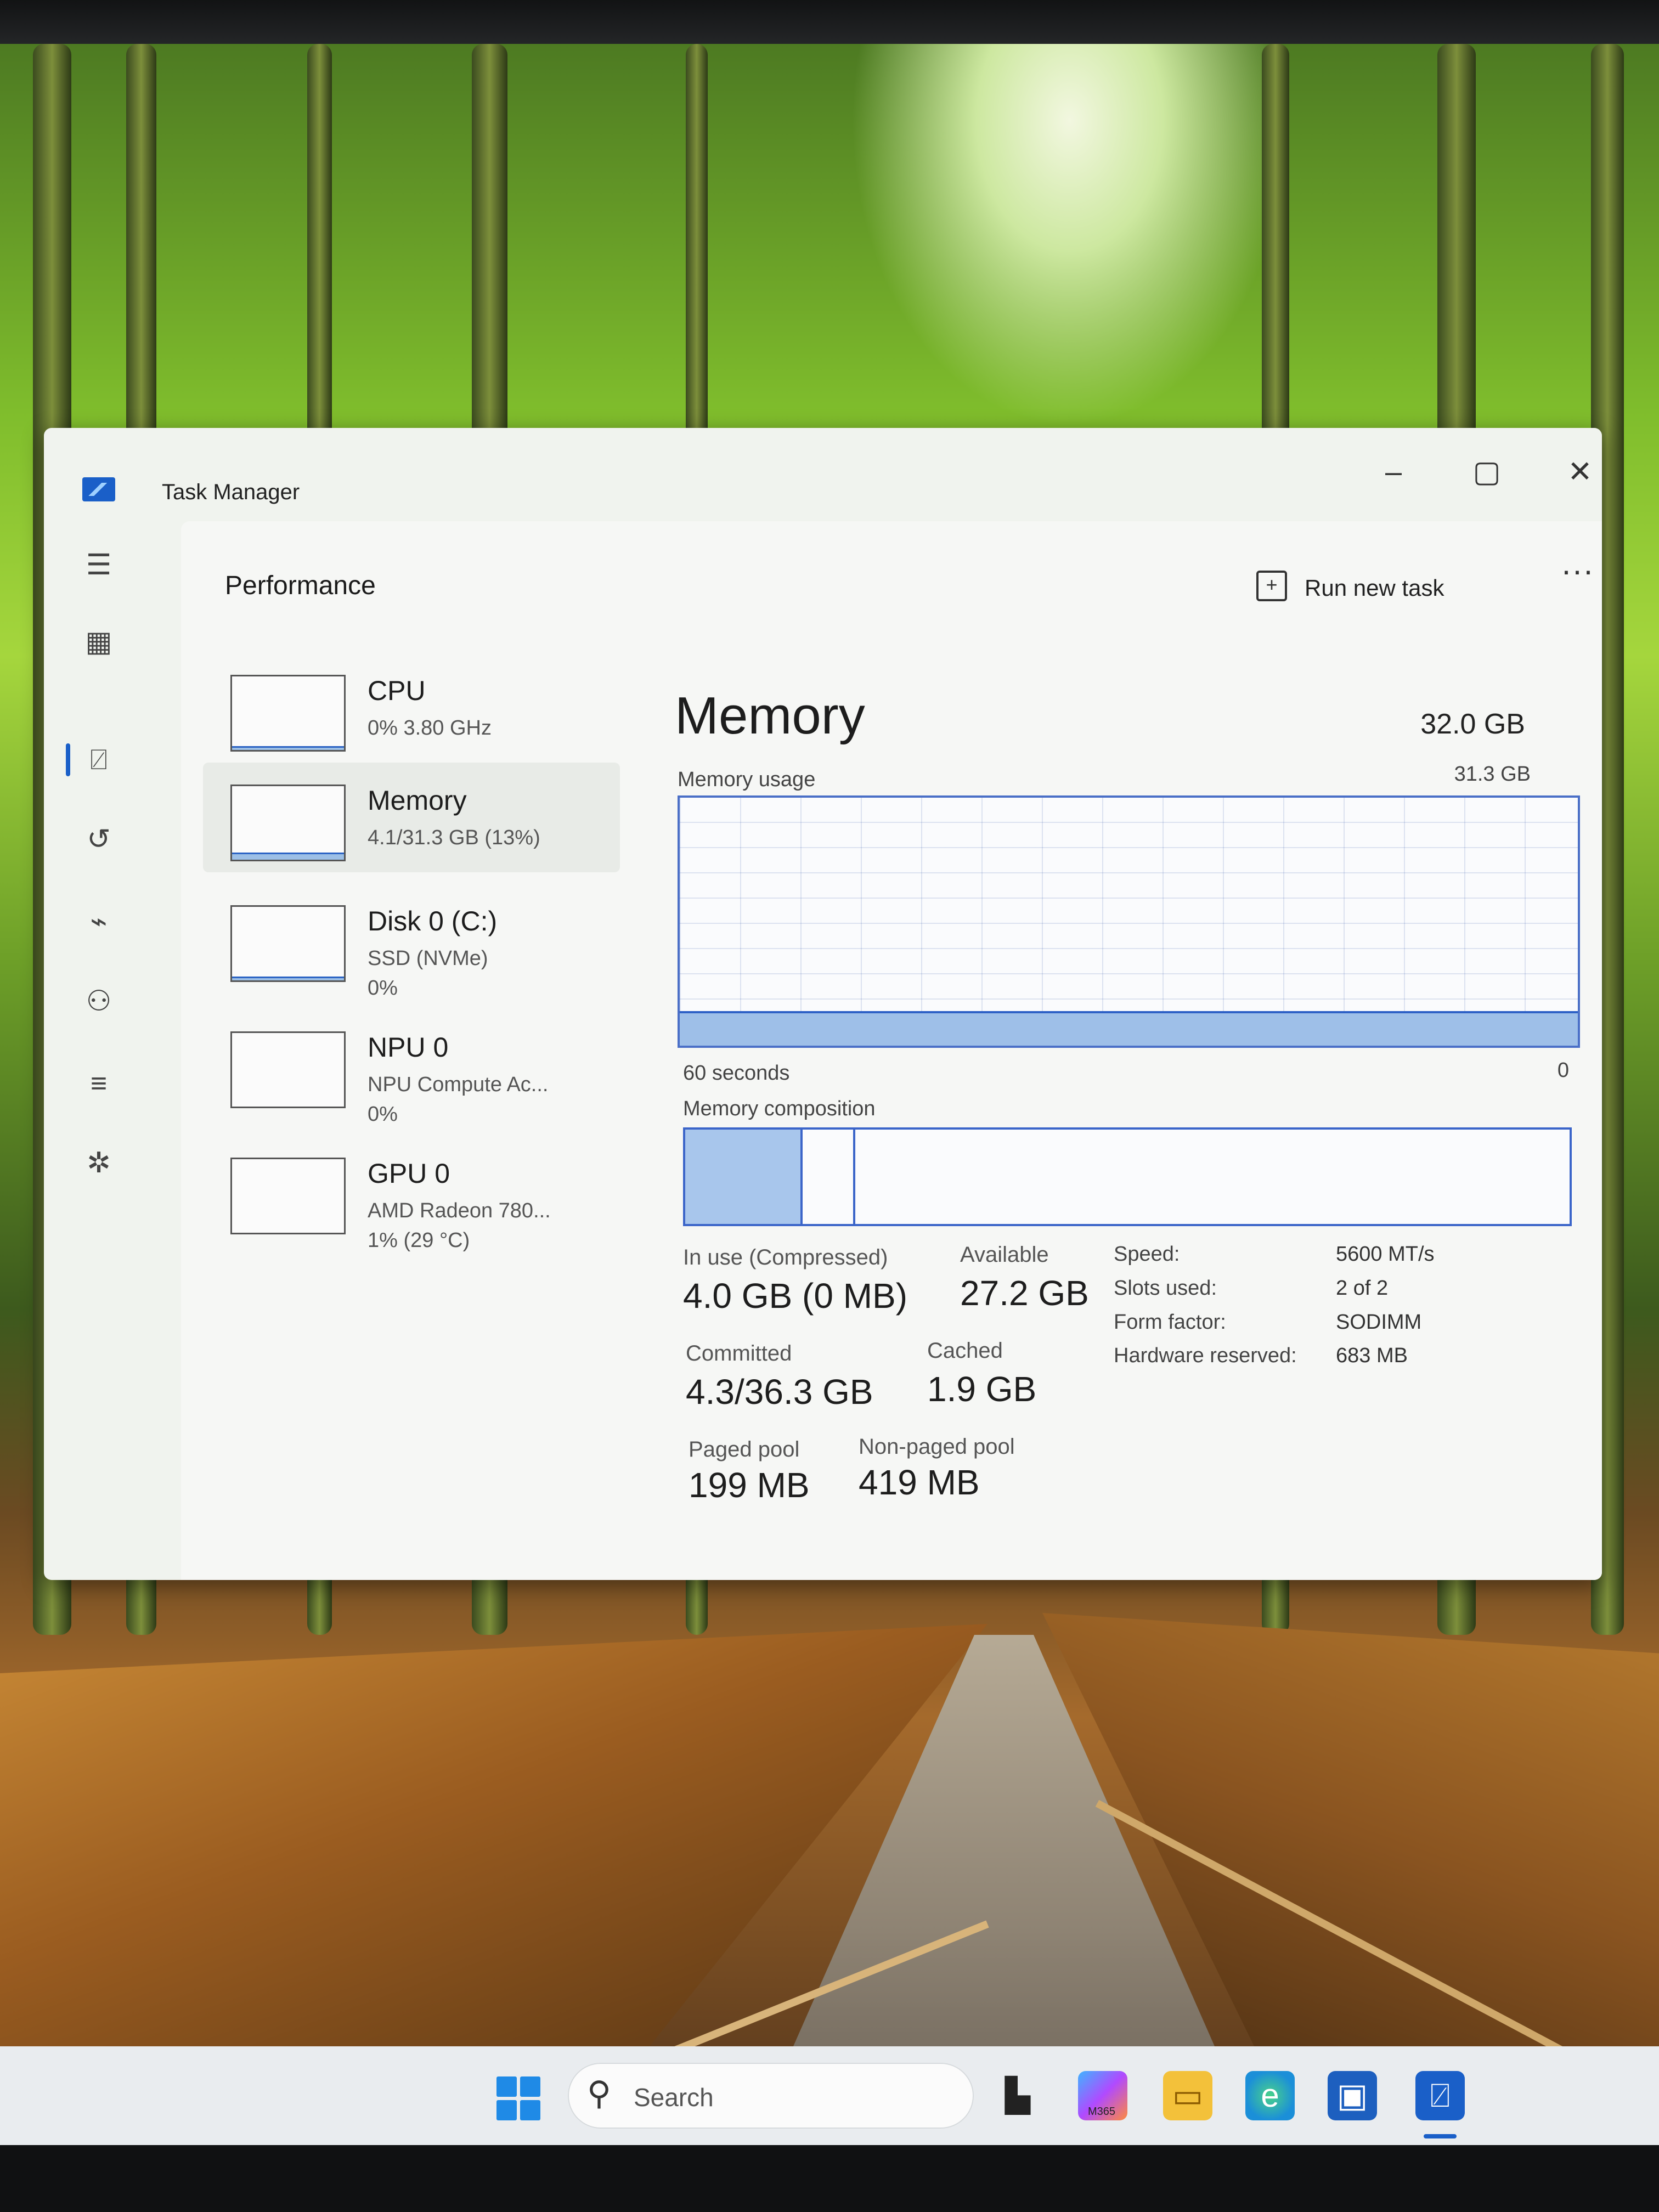 The image size is (1659, 2212). Describe the element at coordinates (99, 565) in the screenshot. I see `hamburger-menu-icon: ☰` at that location.